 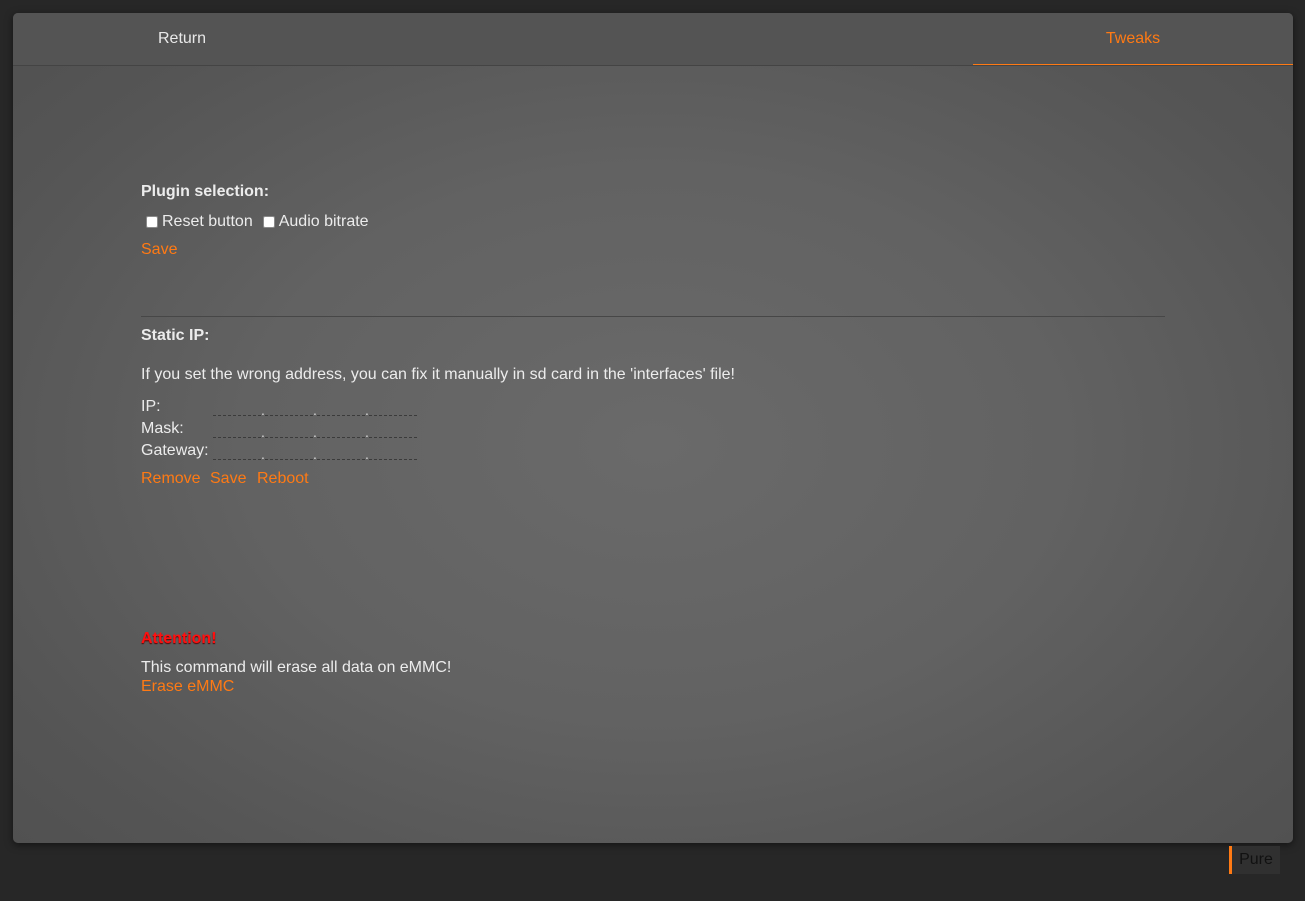 What do you see at coordinates (171, 479) in the screenshot?
I see `remove-ip-button: Remove` at bounding box center [171, 479].